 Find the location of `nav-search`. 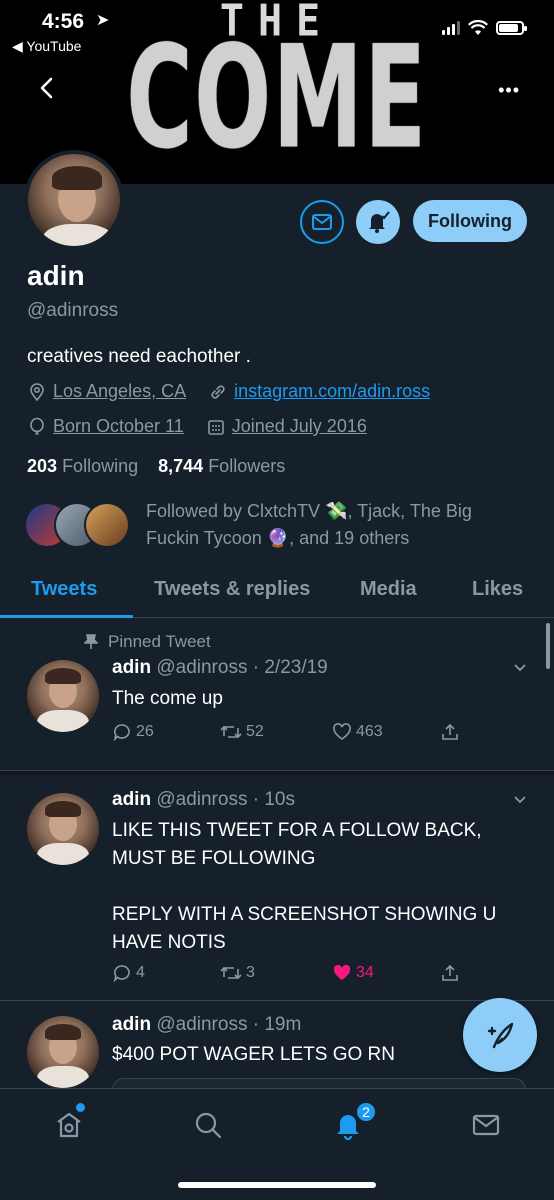

nav-search is located at coordinates (208, 1125).